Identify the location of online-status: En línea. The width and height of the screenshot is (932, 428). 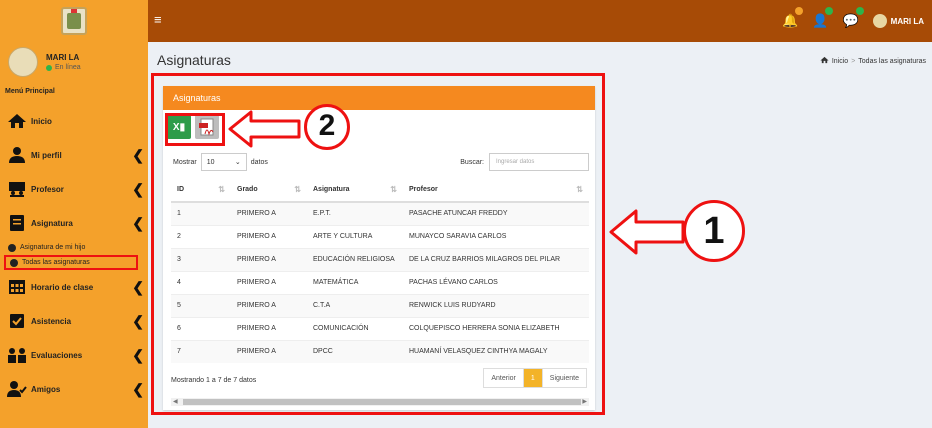
(63, 67).